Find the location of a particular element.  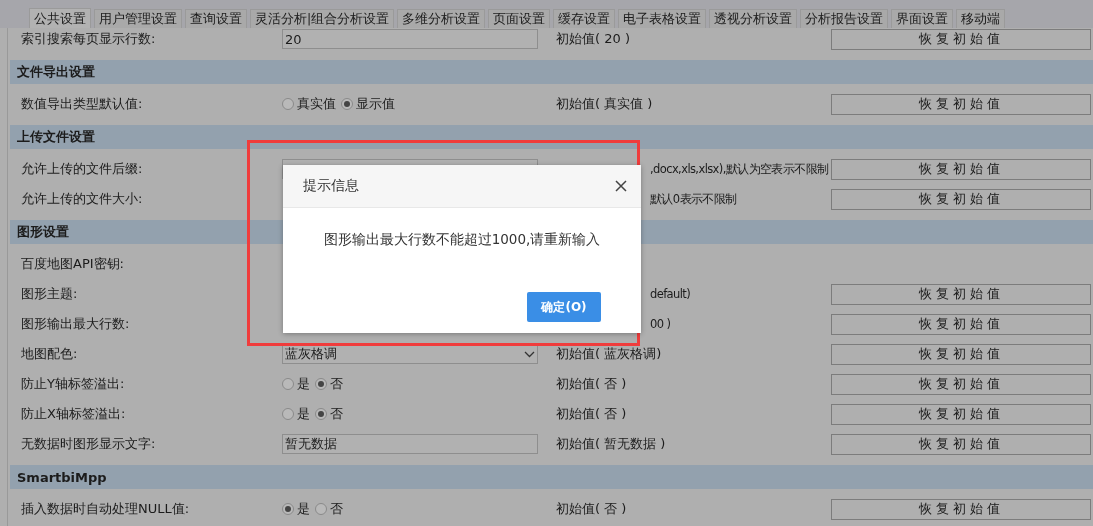

input-field: 20 is located at coordinates (410, 39).